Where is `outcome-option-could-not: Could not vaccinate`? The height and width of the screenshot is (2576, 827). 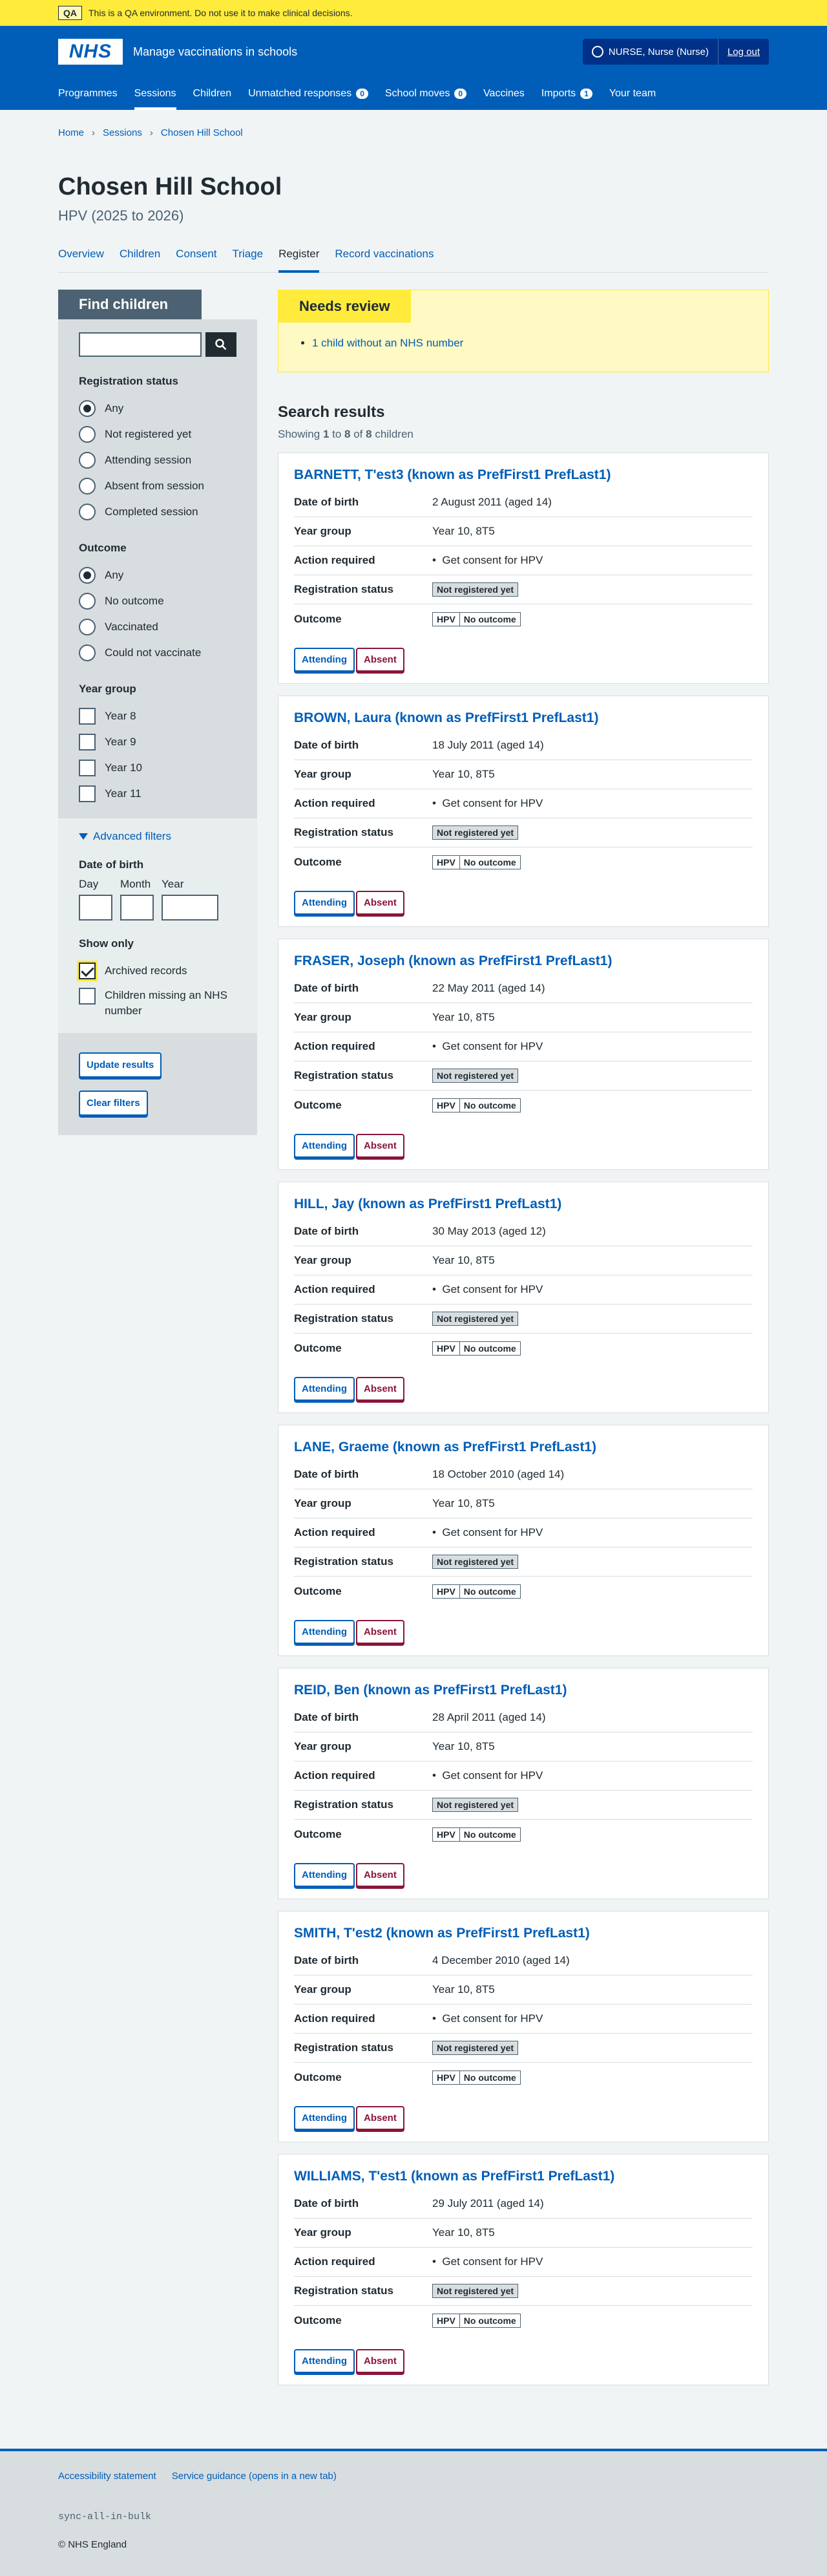 outcome-option-could-not: Could not vaccinate is located at coordinates (157, 653).